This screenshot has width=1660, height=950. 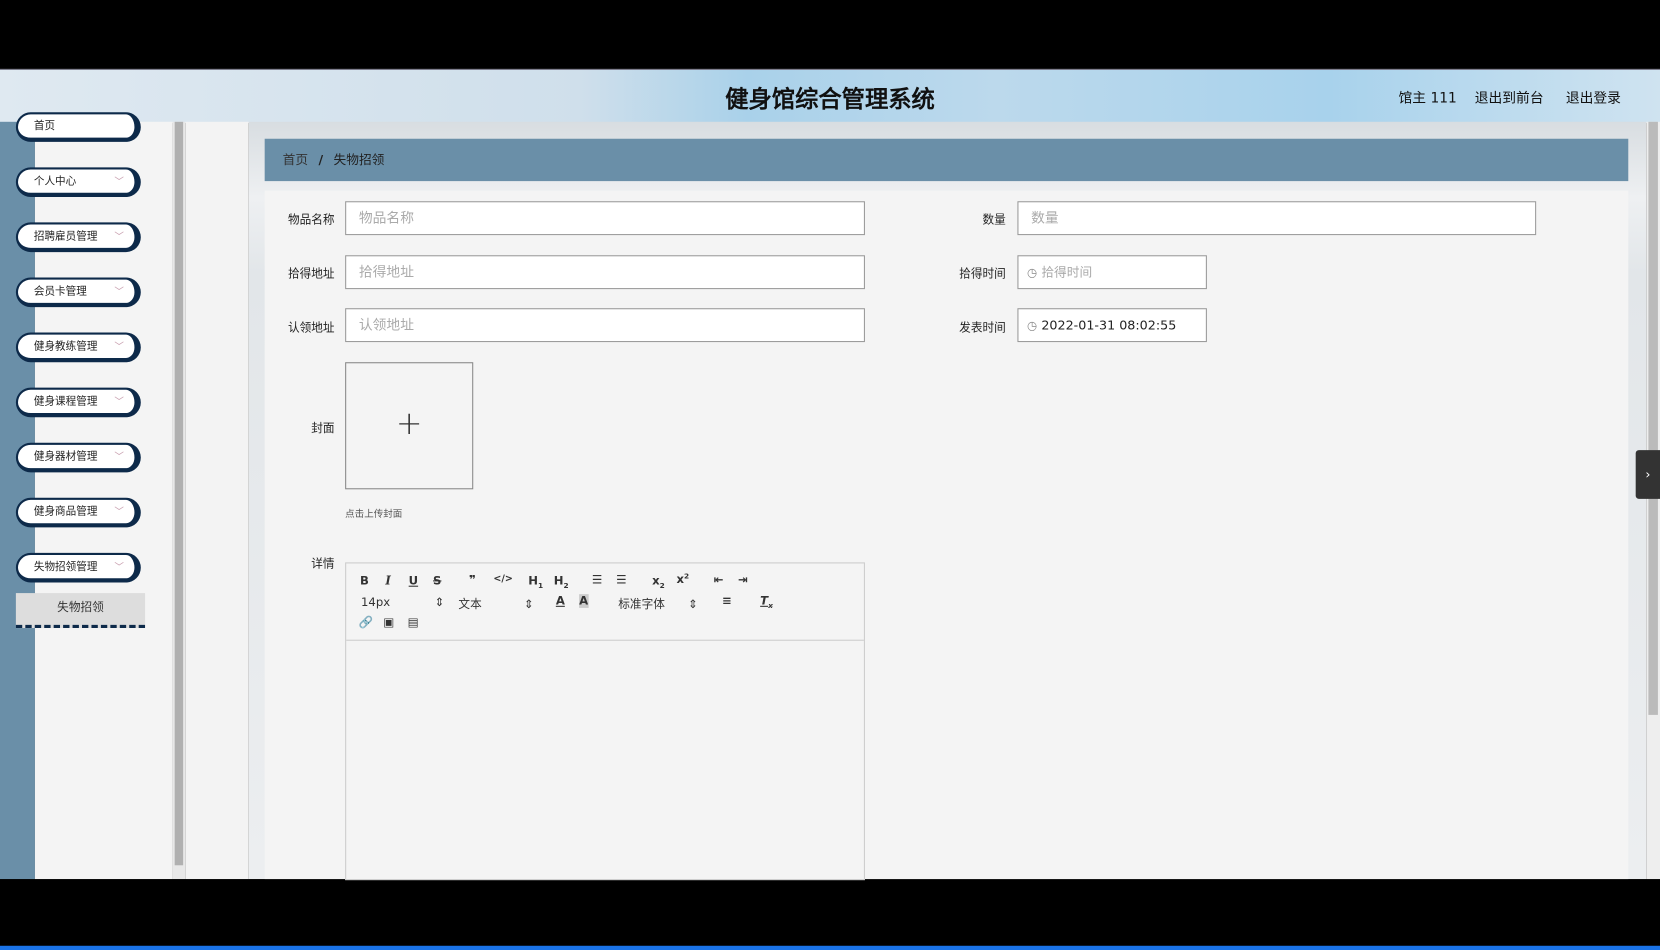 I want to click on sidebar-scrollbar, so click(x=179, y=500).